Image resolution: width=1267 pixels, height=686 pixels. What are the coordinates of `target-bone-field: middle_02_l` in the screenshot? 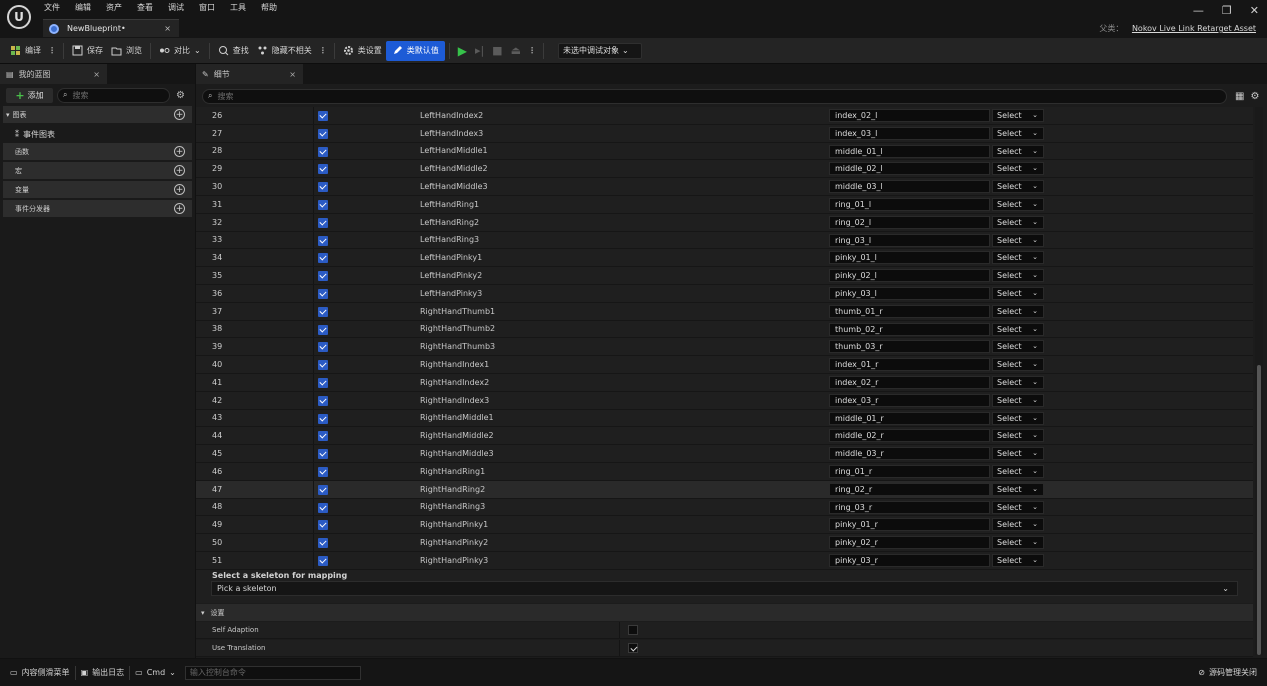 It's located at (909, 169).